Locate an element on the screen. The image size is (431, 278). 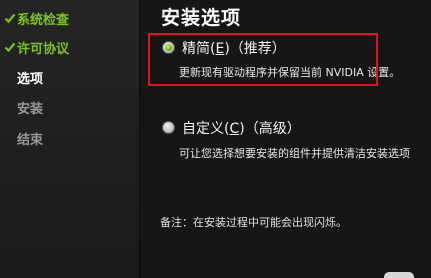
step-label: 结束 is located at coordinates (30, 140).